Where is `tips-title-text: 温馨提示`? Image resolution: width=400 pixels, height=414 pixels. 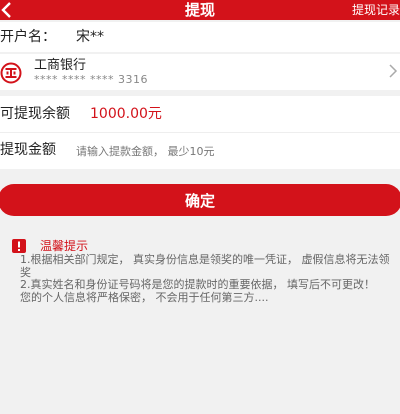 tips-title-text: 温馨提示 is located at coordinates (64, 246).